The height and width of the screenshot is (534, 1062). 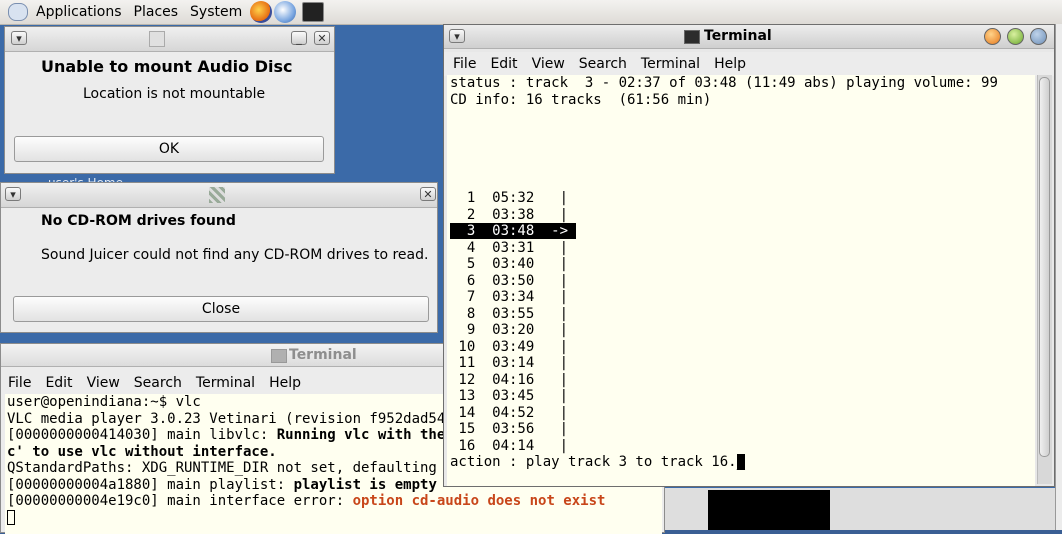 I want to click on minimize-icon: _, so click(x=299, y=38).